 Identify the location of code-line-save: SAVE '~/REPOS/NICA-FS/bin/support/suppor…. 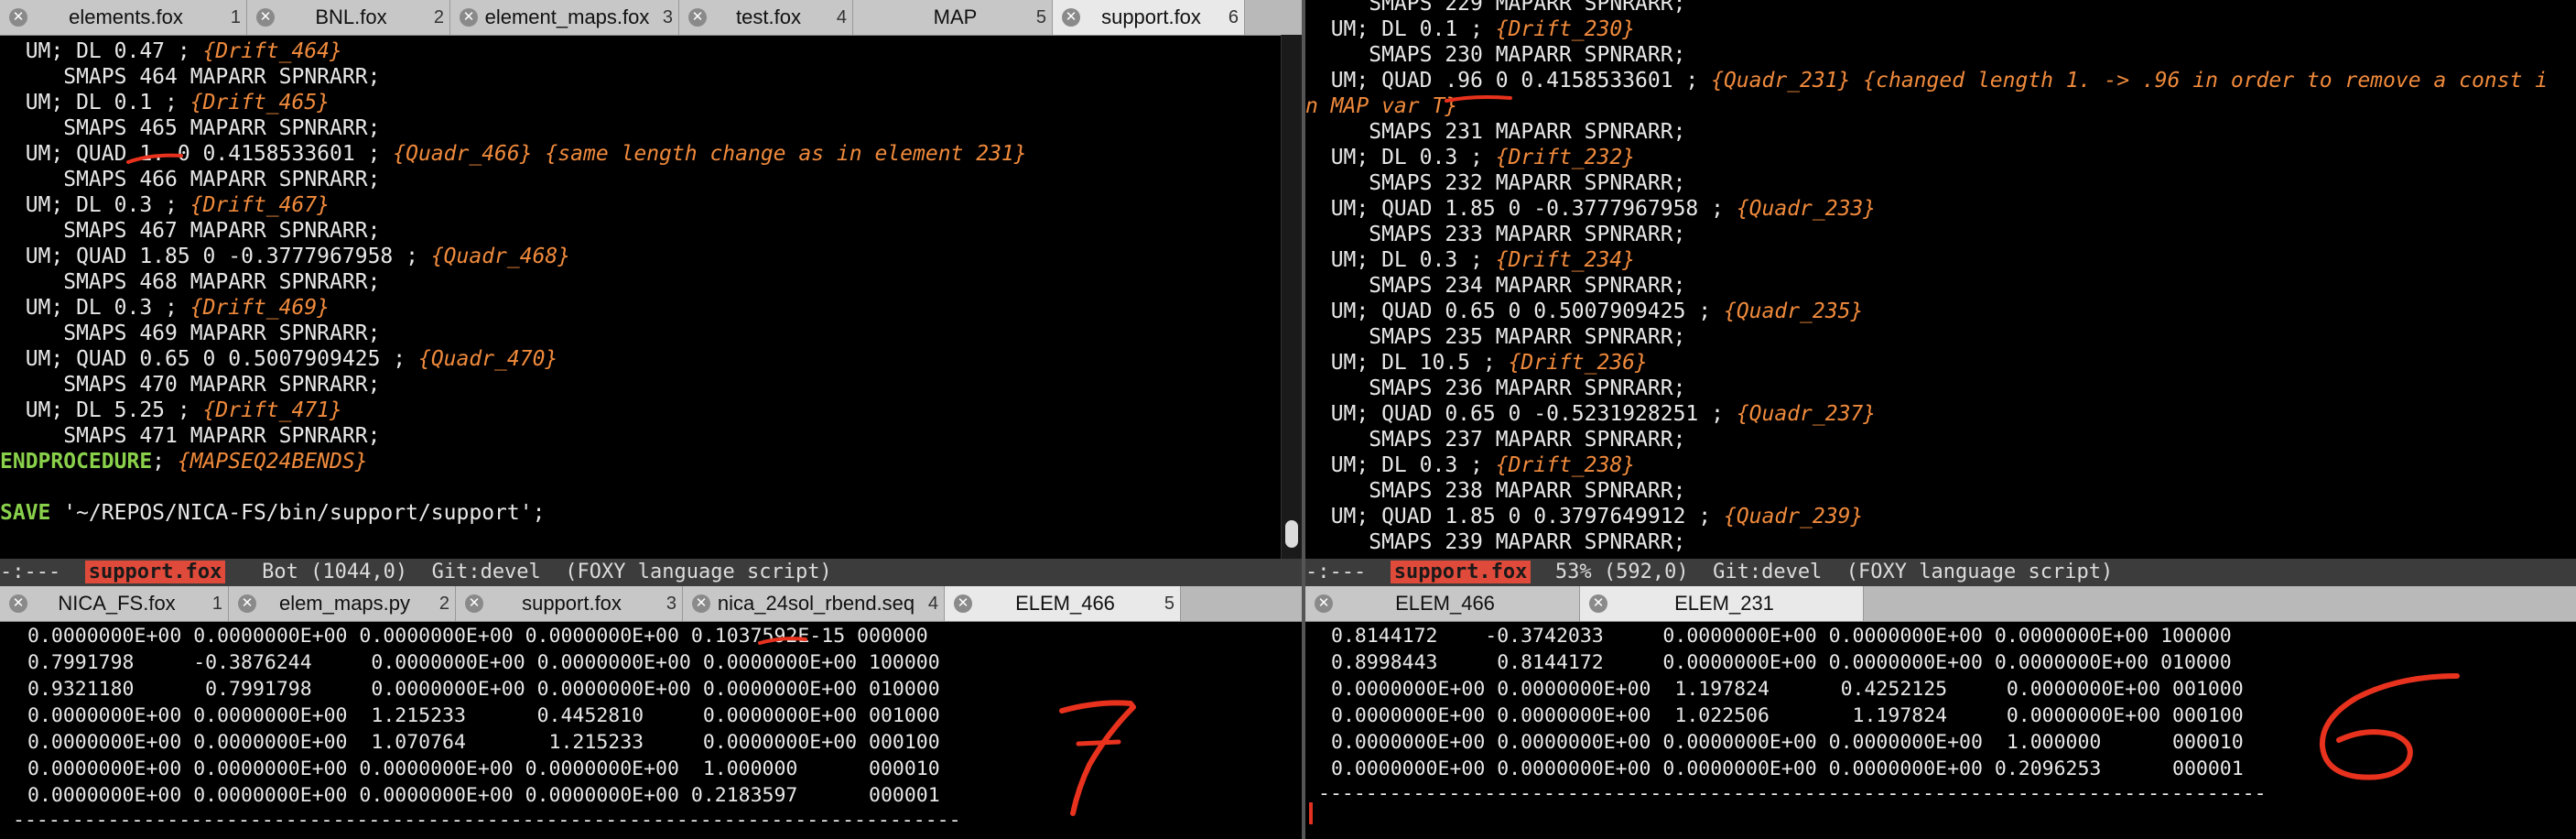
(273, 513).